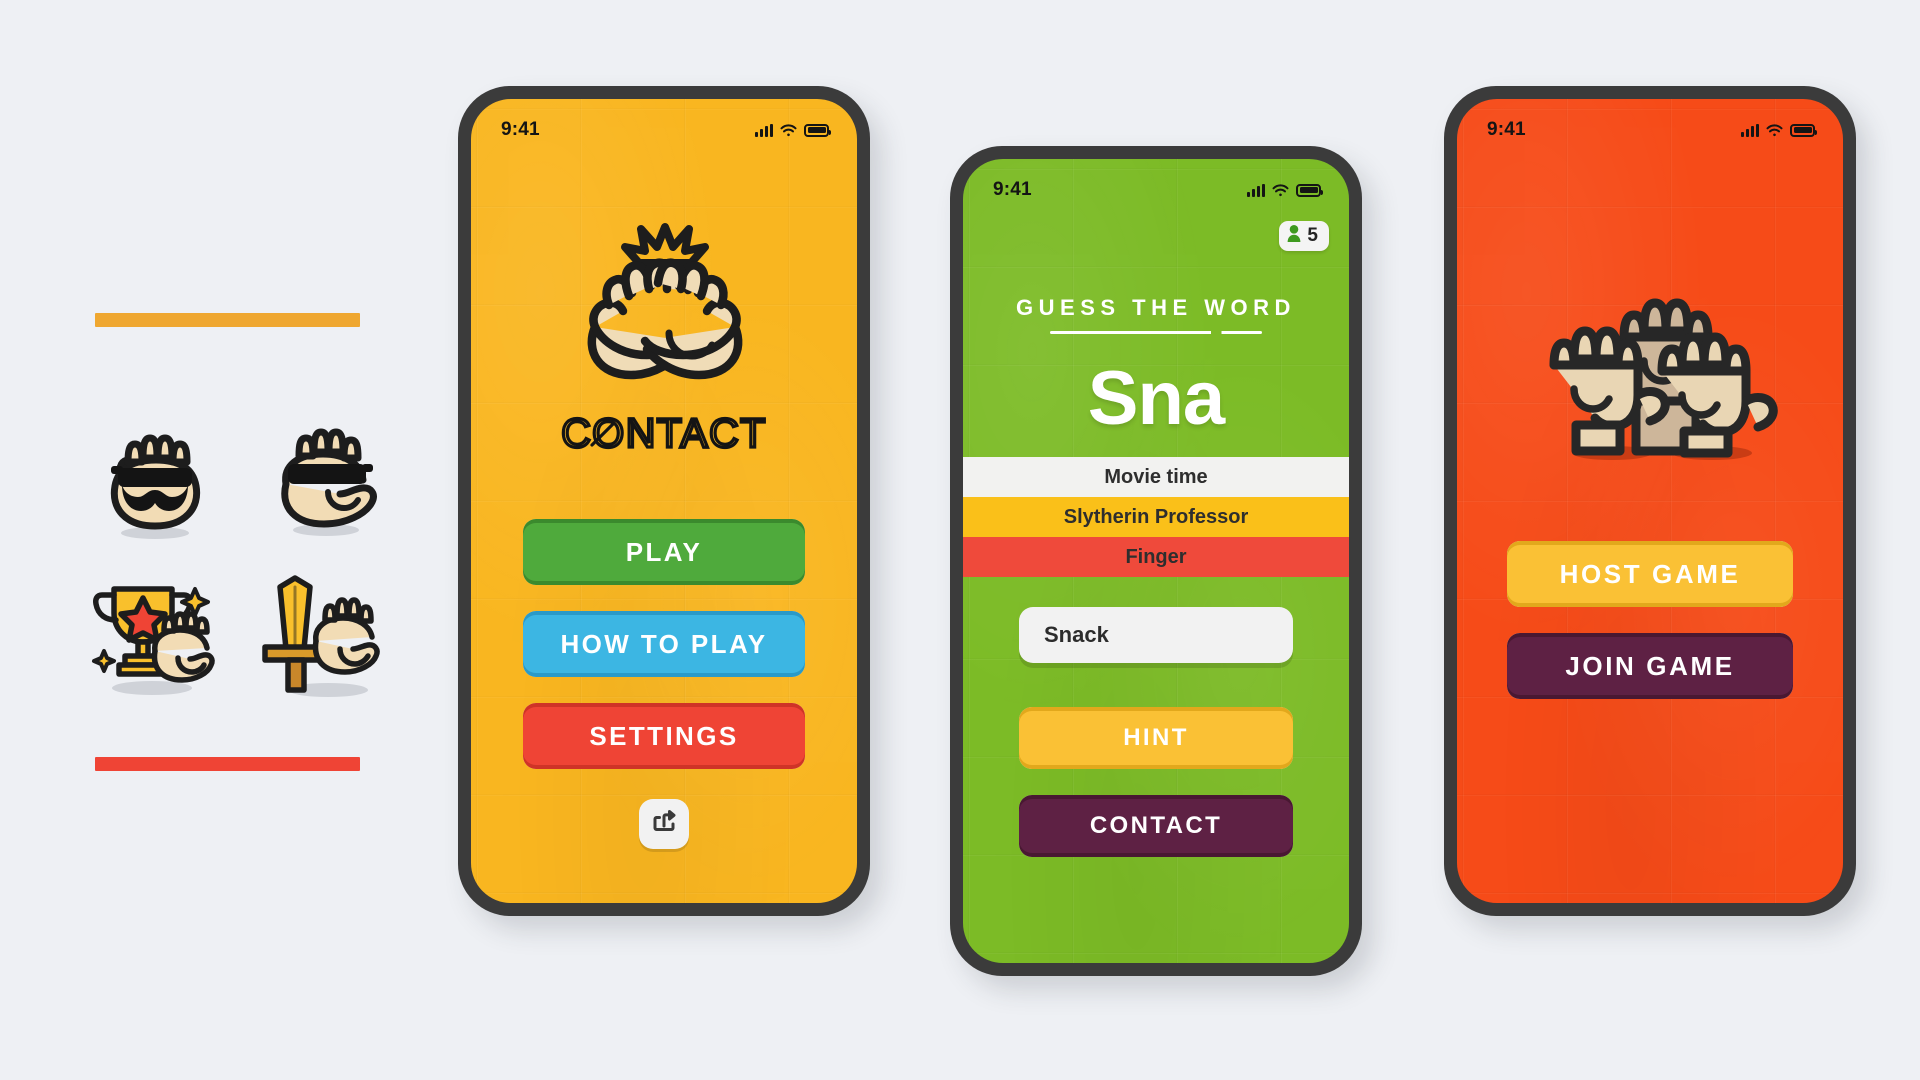 Image resolution: width=1920 pixels, height=1080 pixels. I want to click on game-action-buttons: HINT CONTACT, so click(1156, 795).